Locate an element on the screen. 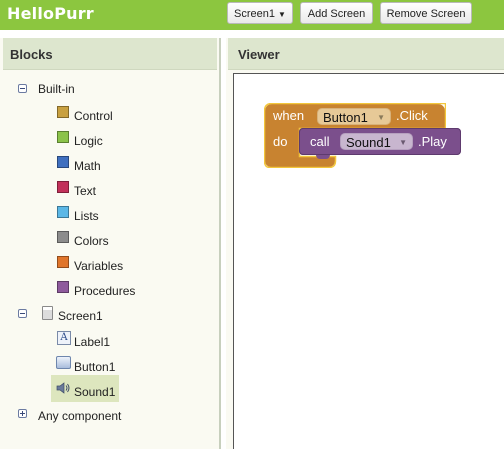 The image size is (504, 449). sound1-dropdown-label: Sound1 is located at coordinates (368, 142).